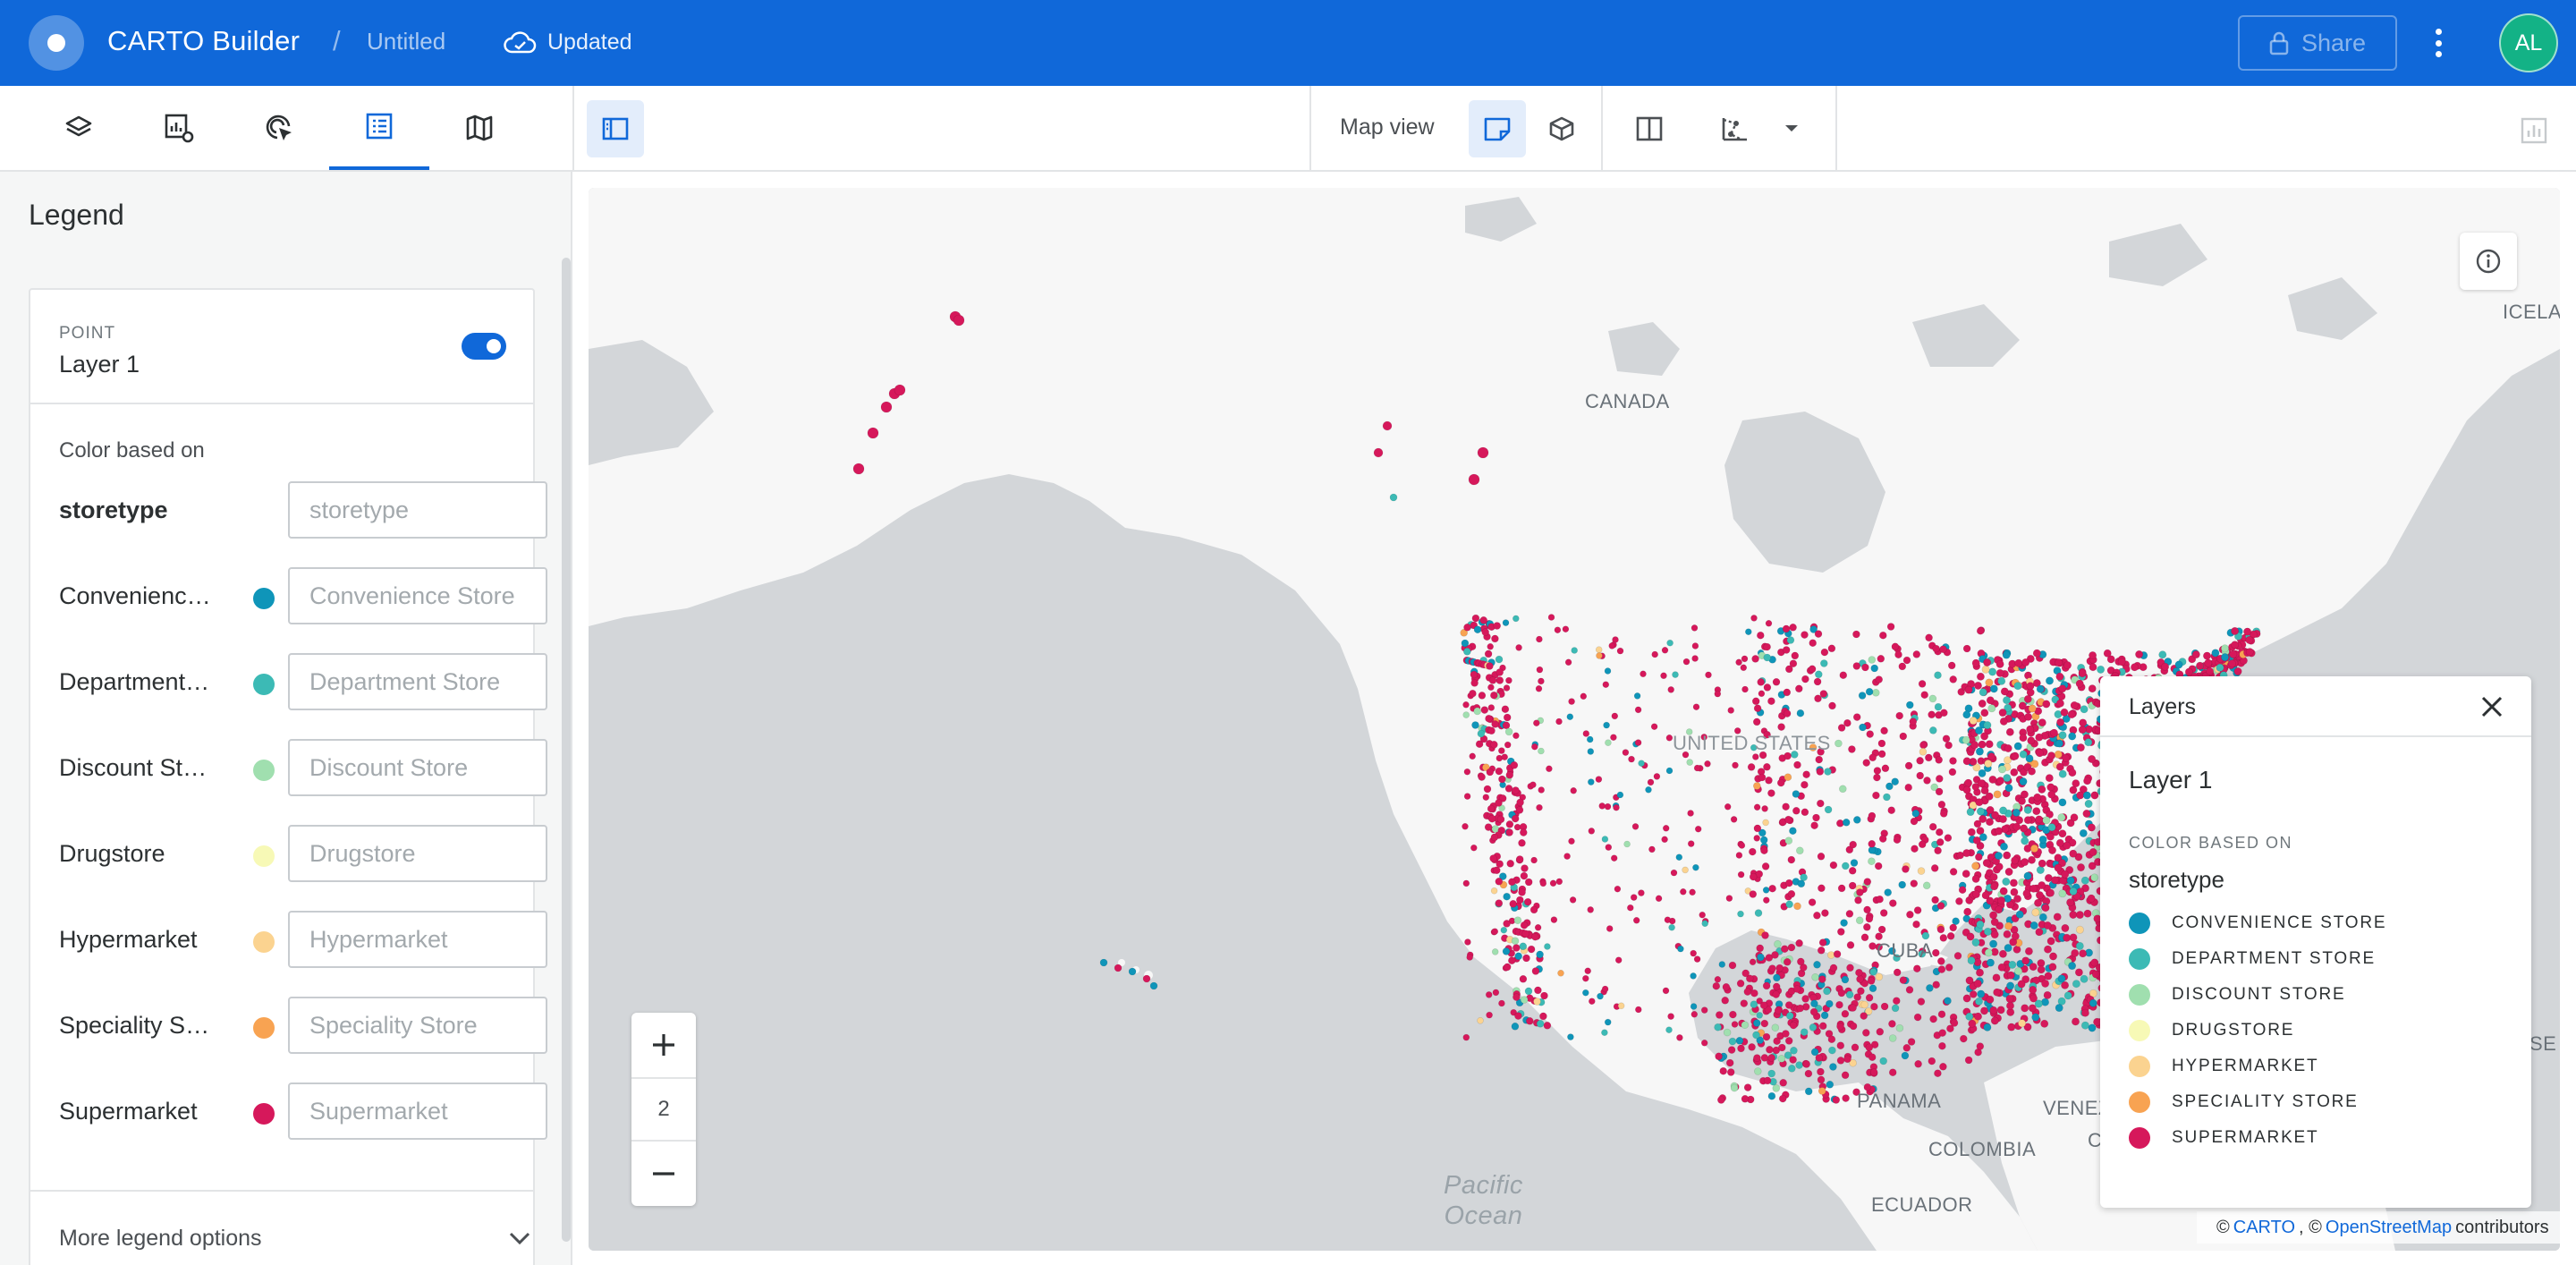 Image resolution: width=2576 pixels, height=1265 pixels. I want to click on map-info-button, so click(2488, 261).